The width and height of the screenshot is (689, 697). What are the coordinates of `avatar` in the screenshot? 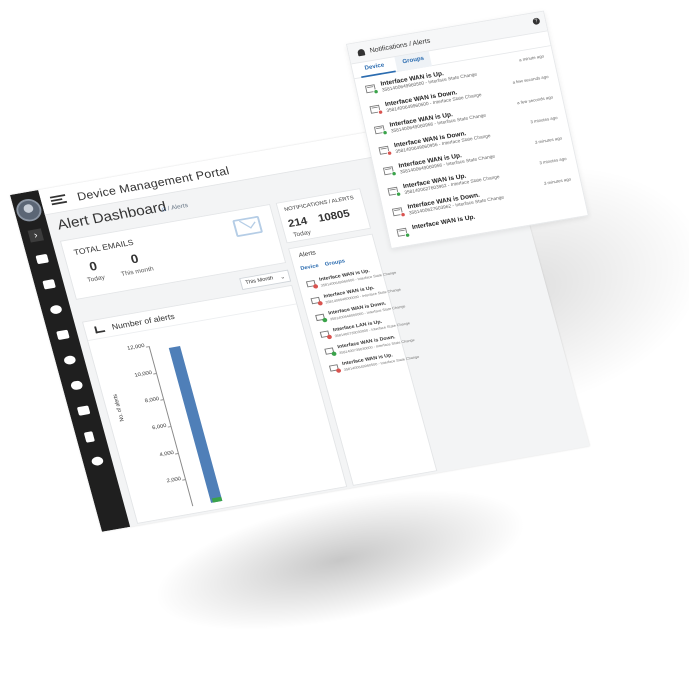 It's located at (29, 210).